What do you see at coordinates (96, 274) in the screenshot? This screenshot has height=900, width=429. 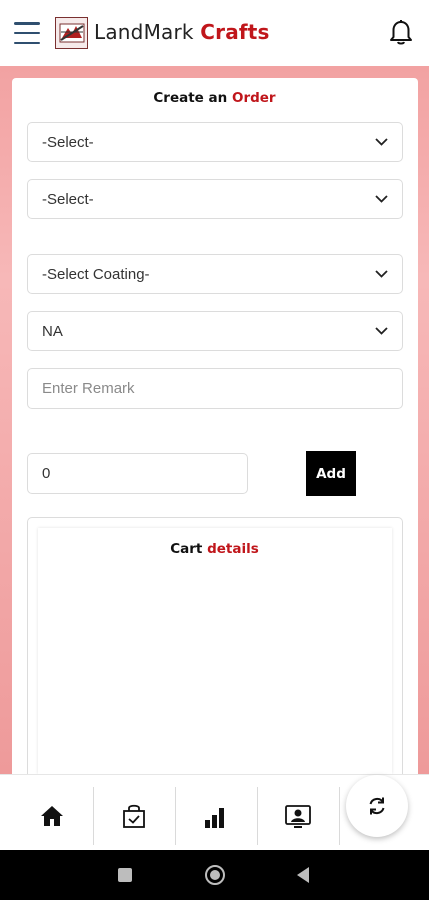 I see `coating-select-value: -Select Coating-` at bounding box center [96, 274].